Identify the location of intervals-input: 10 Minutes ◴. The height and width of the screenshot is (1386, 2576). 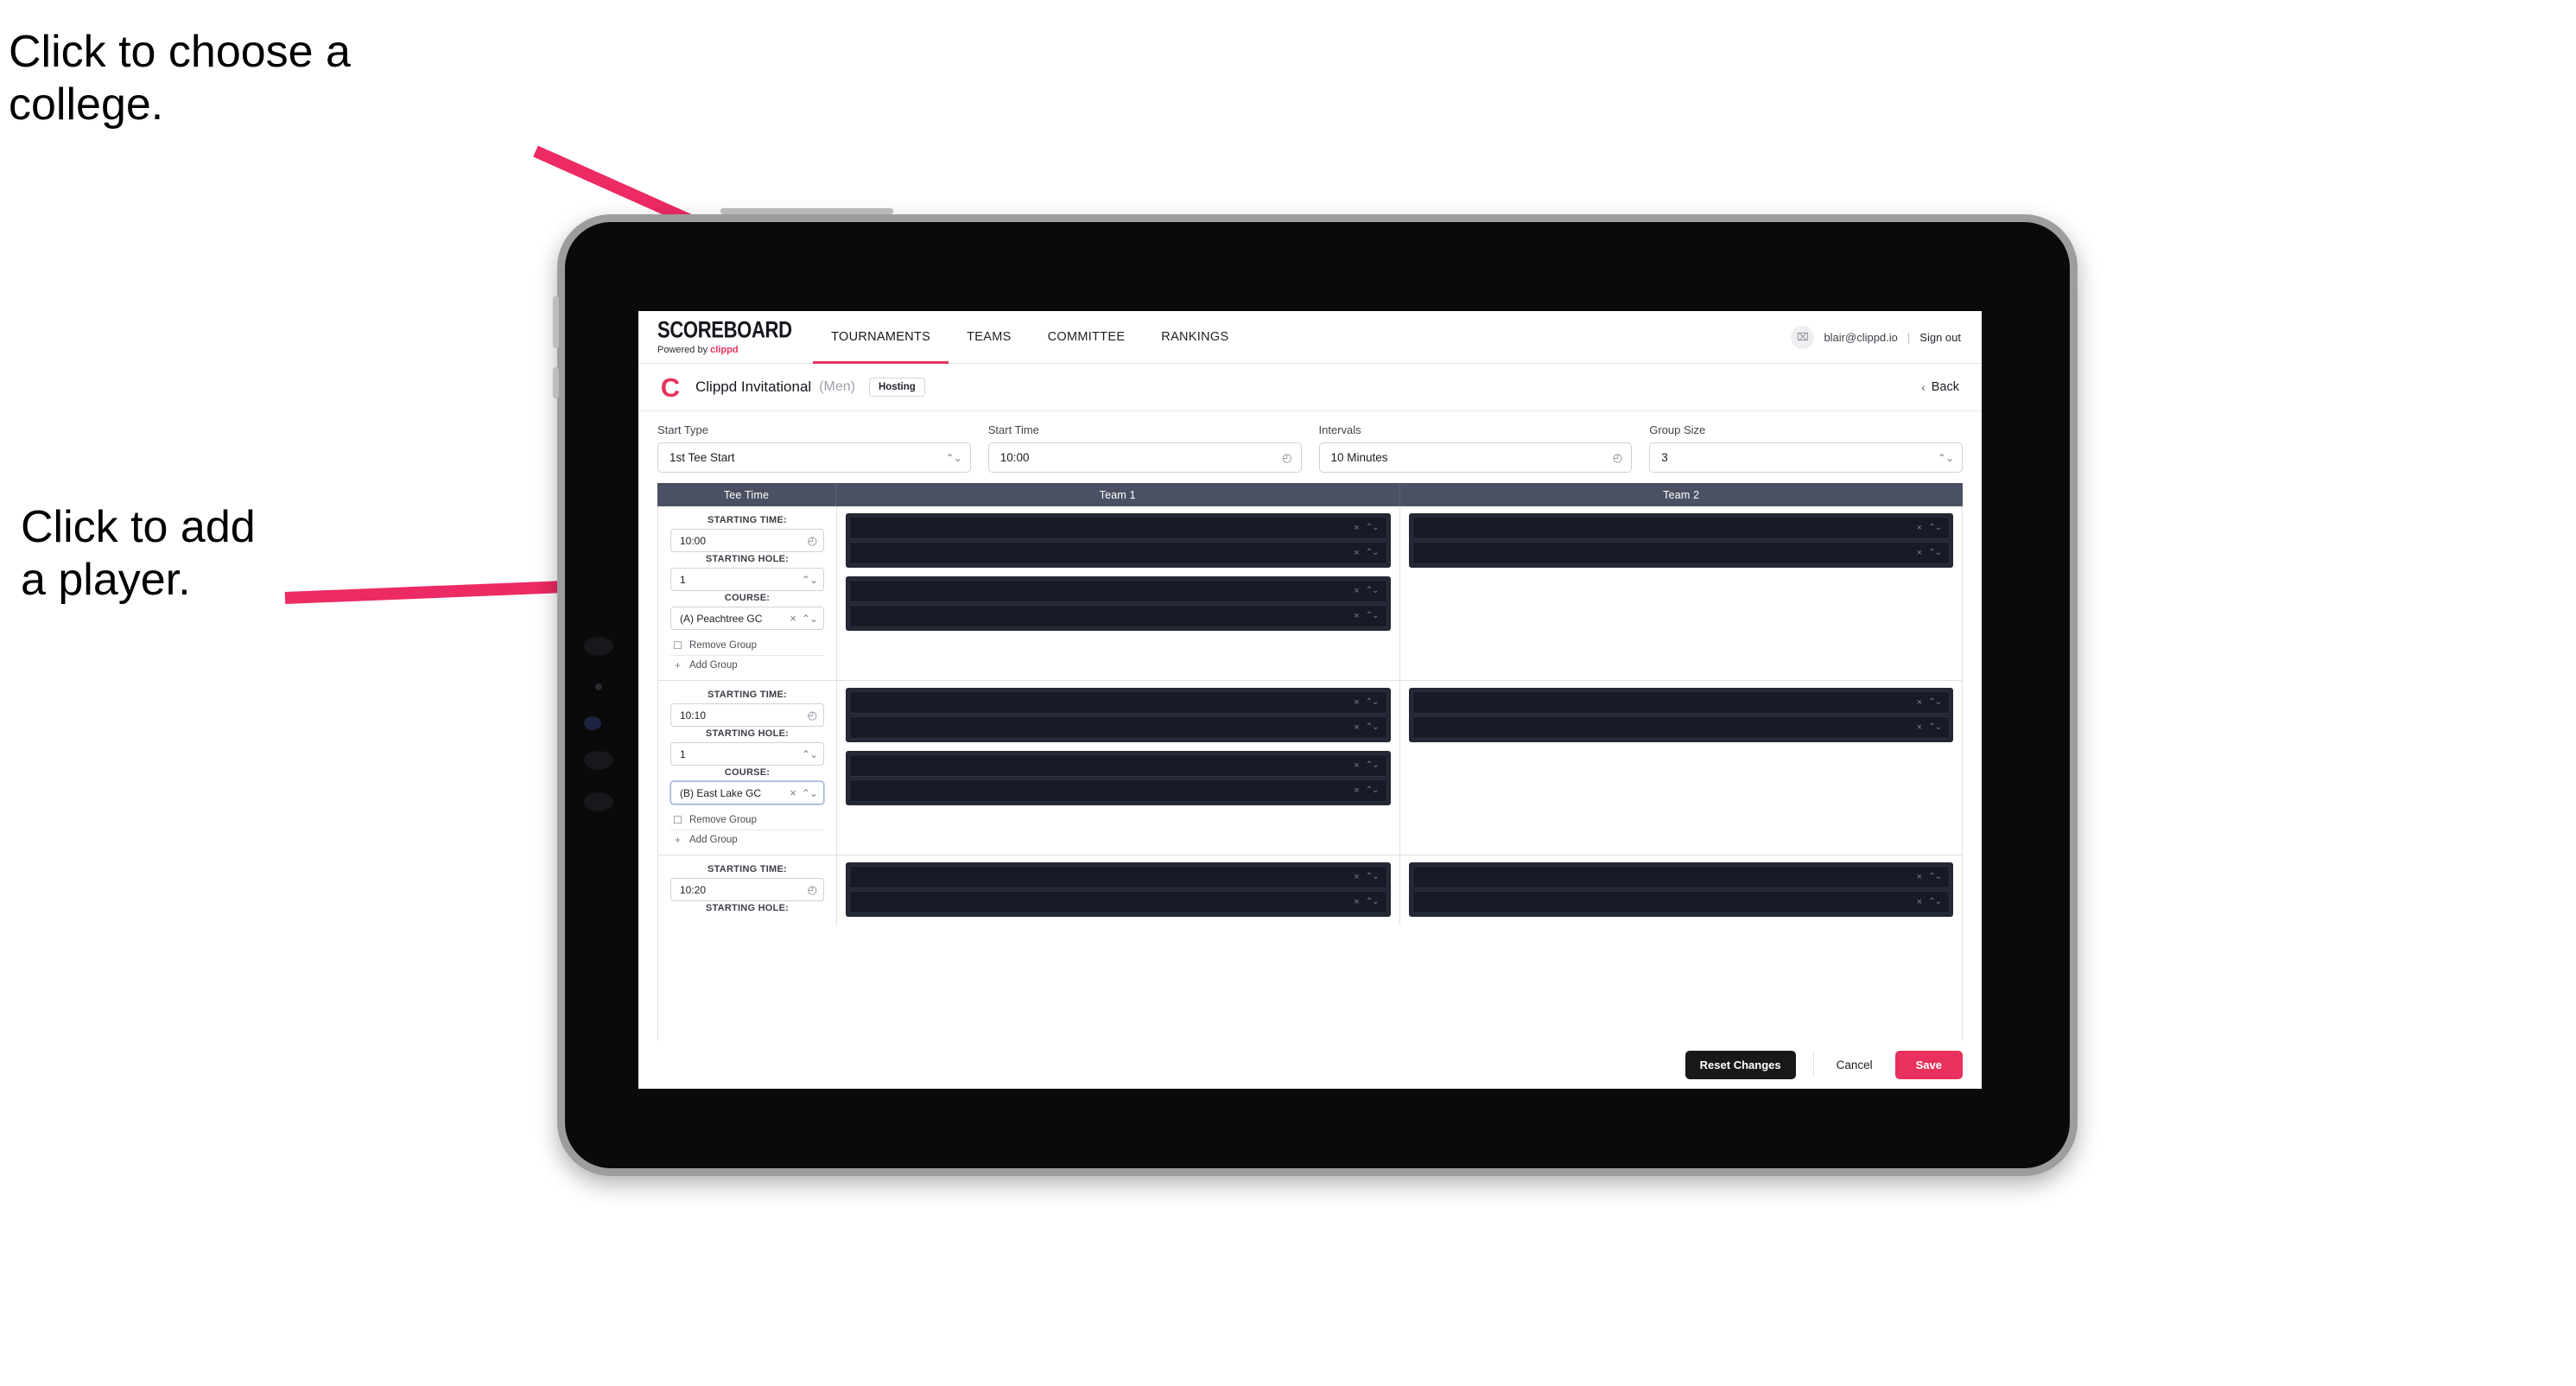
(1475, 457).